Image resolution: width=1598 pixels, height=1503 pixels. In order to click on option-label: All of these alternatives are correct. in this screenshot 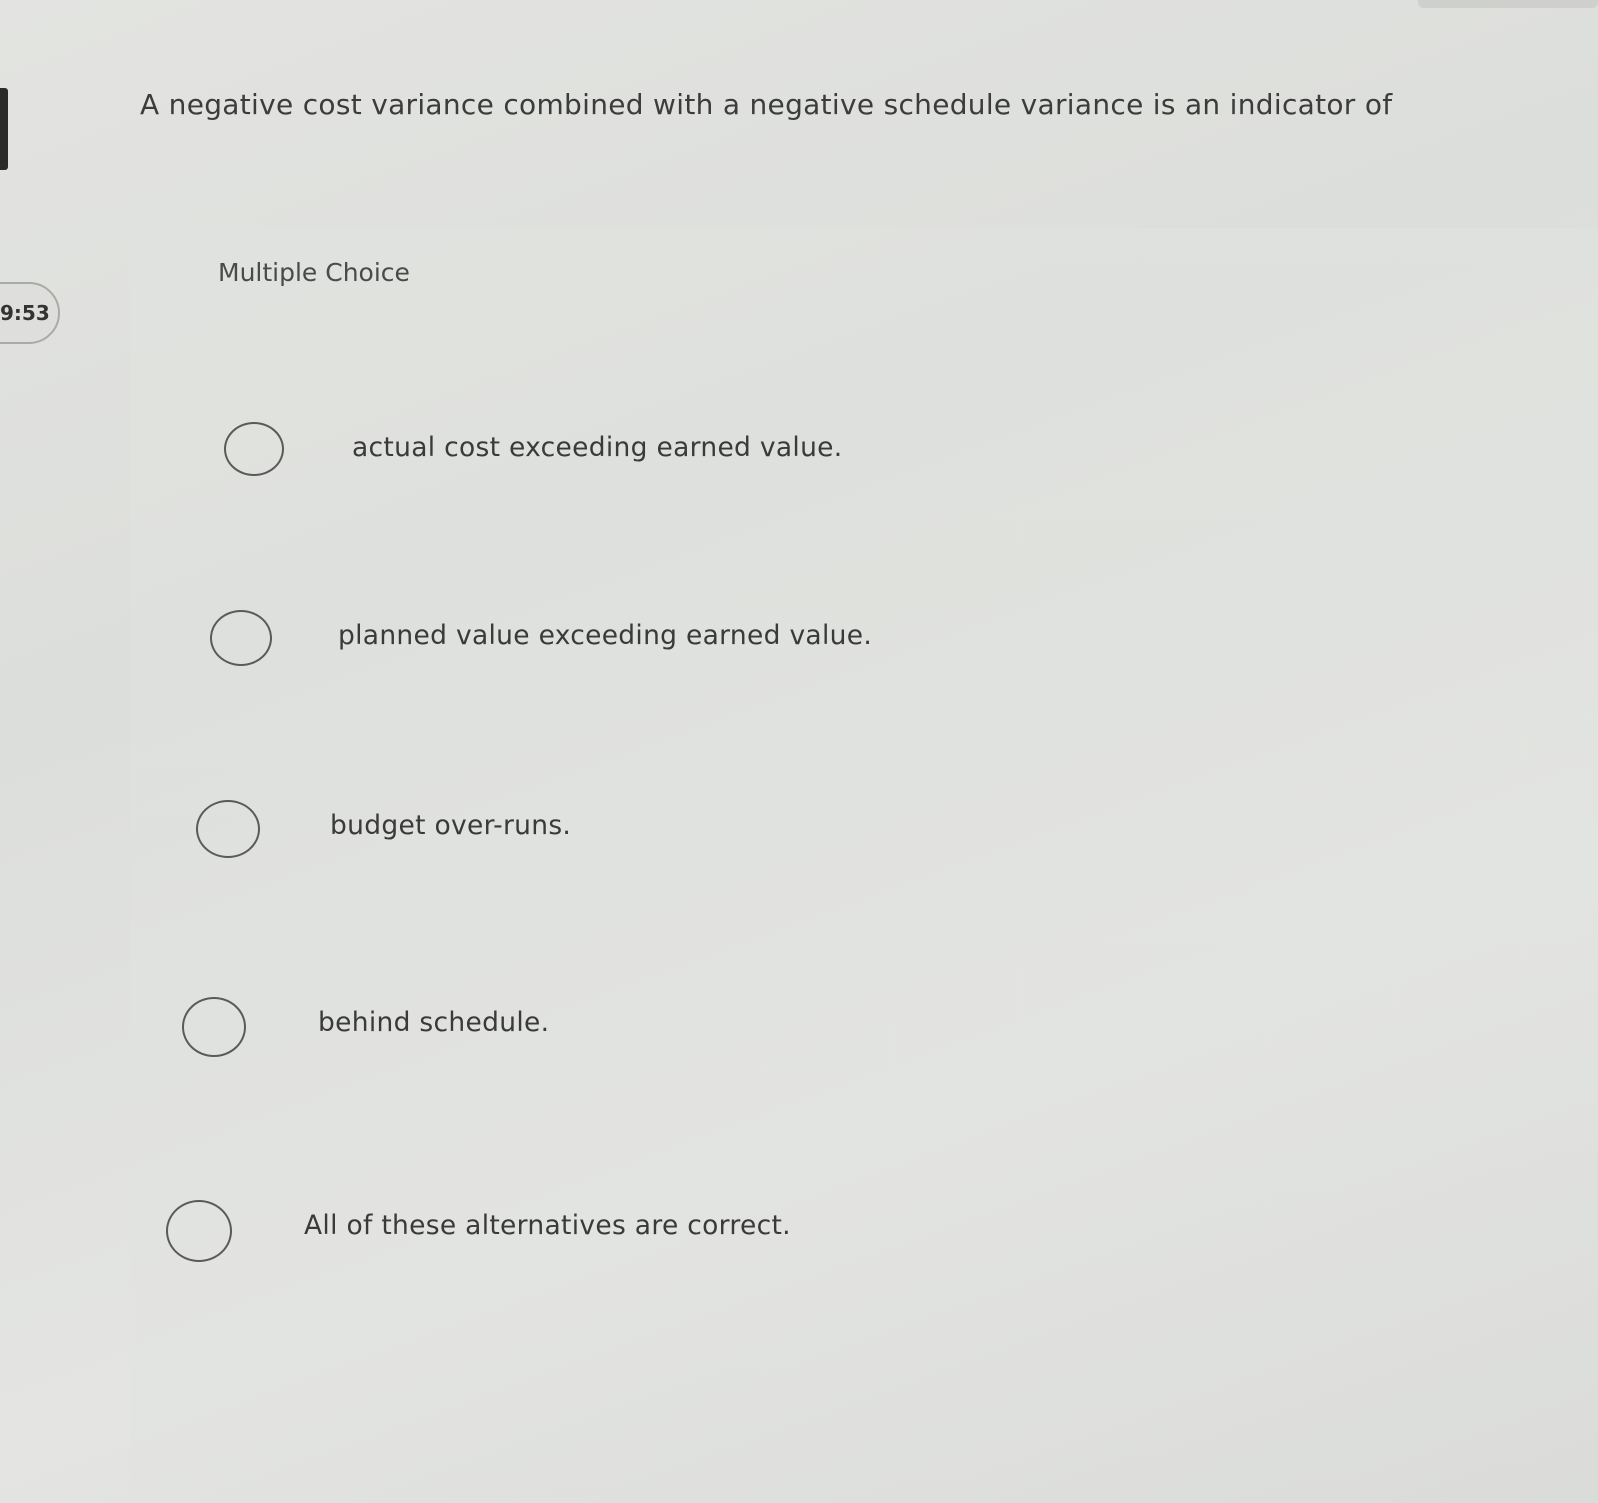, I will do `click(547, 1225)`.